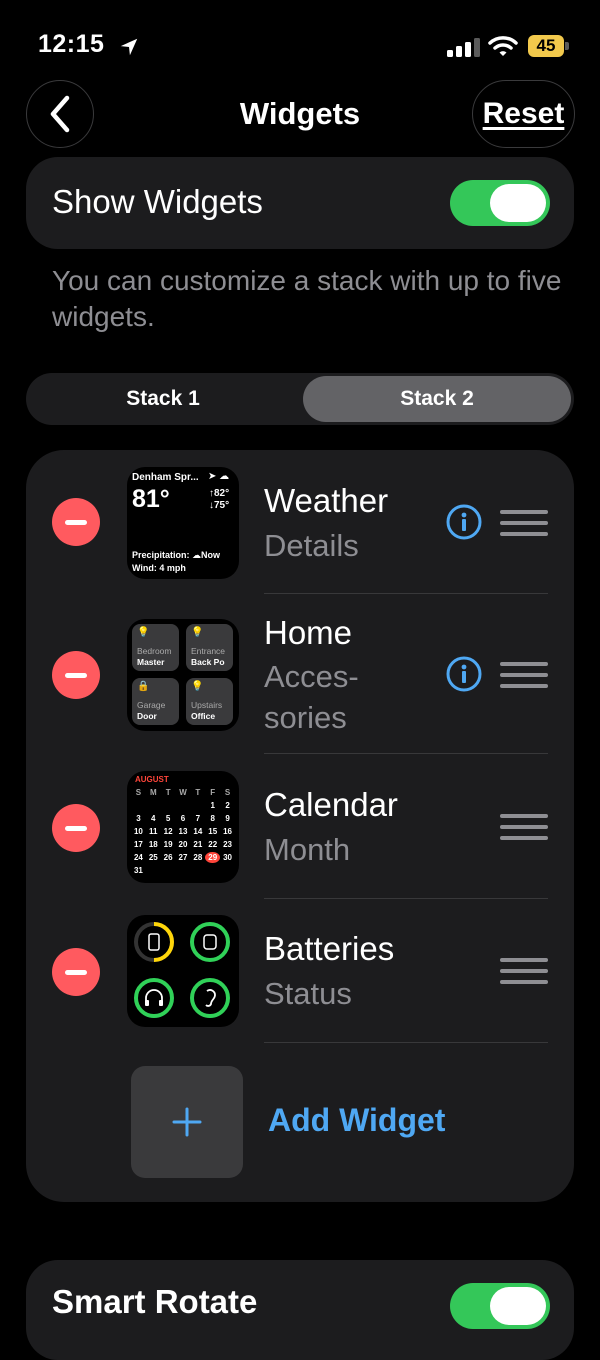 This screenshot has width=600, height=1360. What do you see at coordinates (163, 399) in the screenshot?
I see `segment-stack-1: Stack 1` at bounding box center [163, 399].